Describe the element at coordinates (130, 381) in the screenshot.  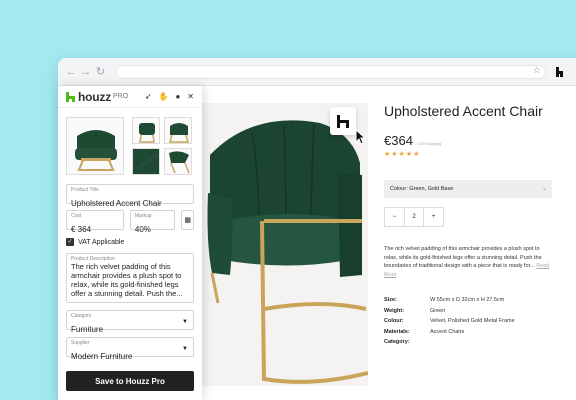
I see `save-to-houzz-pro-button: Save to Houzz Pro` at that location.